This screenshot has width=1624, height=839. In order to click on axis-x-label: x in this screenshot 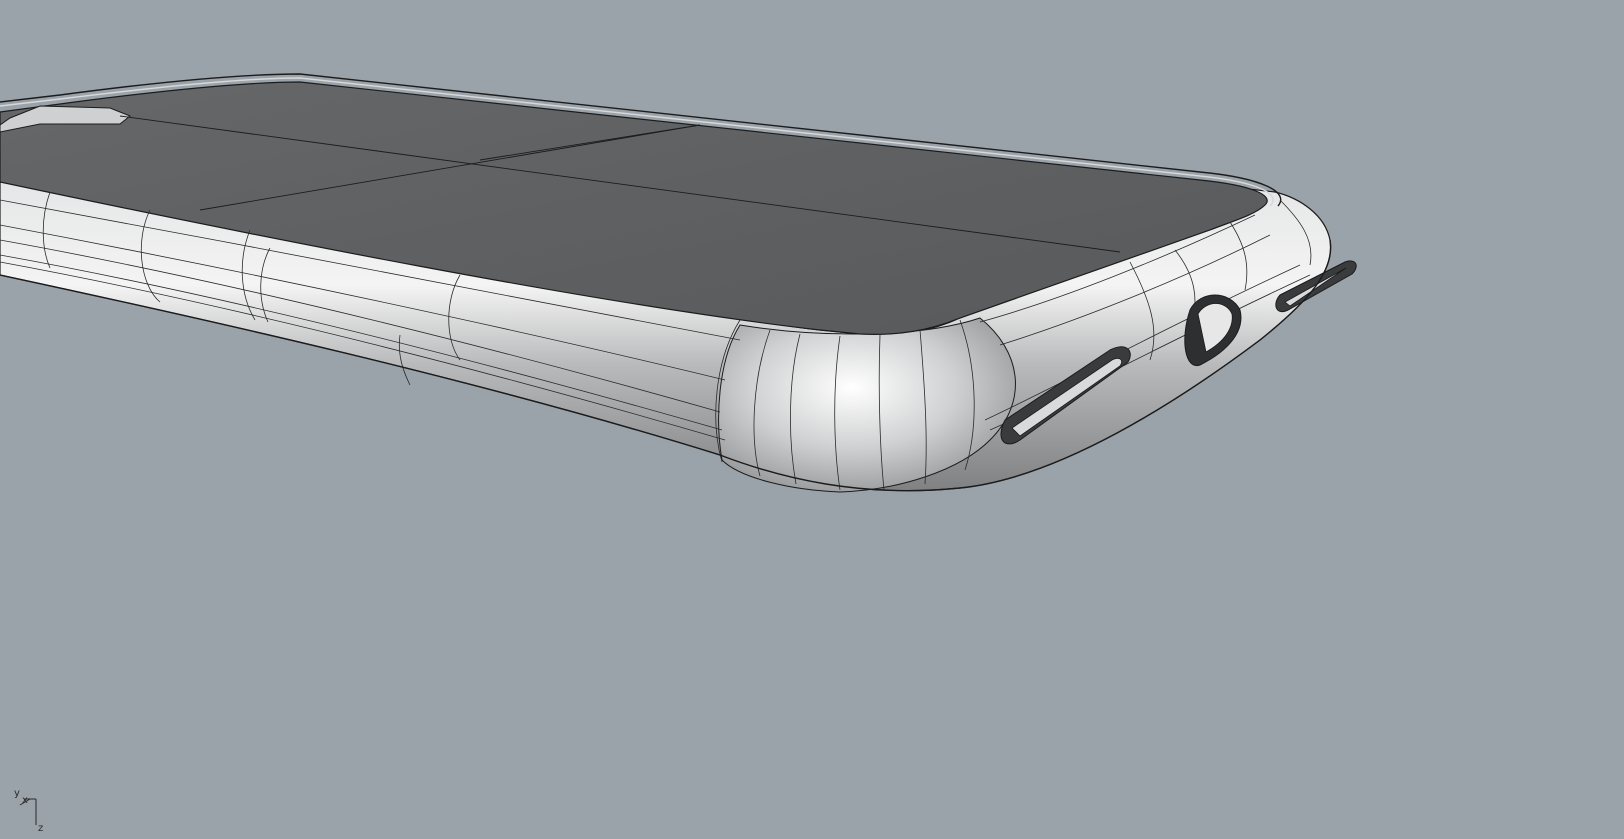, I will do `click(25, 800)`.